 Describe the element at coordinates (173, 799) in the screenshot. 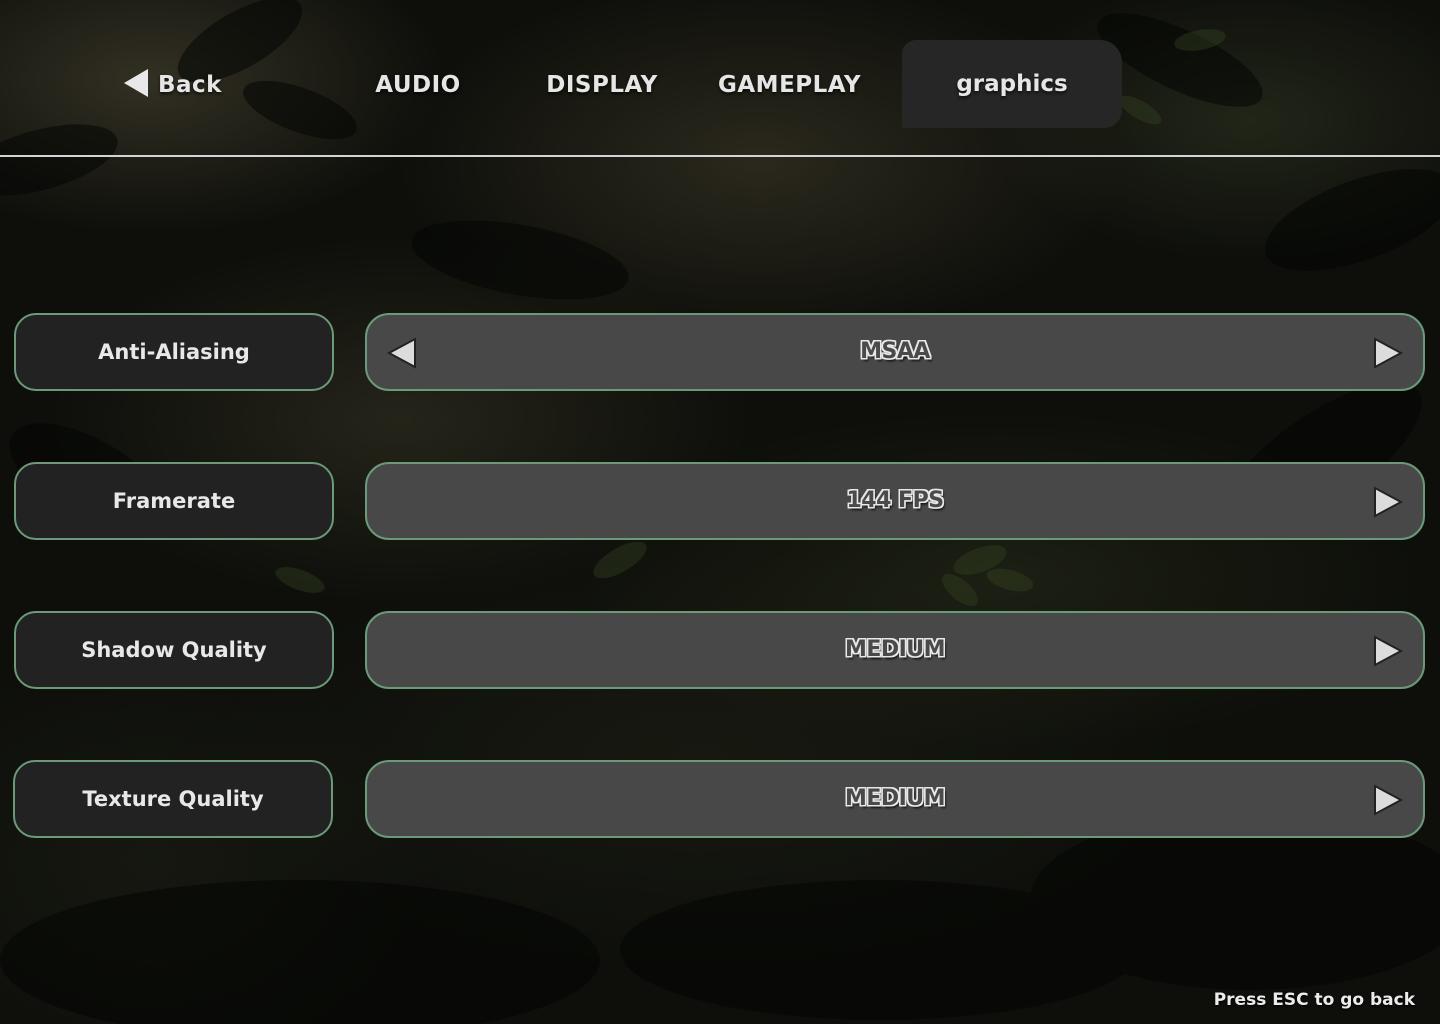

I see `texture-quality-label: Texture Quality` at that location.